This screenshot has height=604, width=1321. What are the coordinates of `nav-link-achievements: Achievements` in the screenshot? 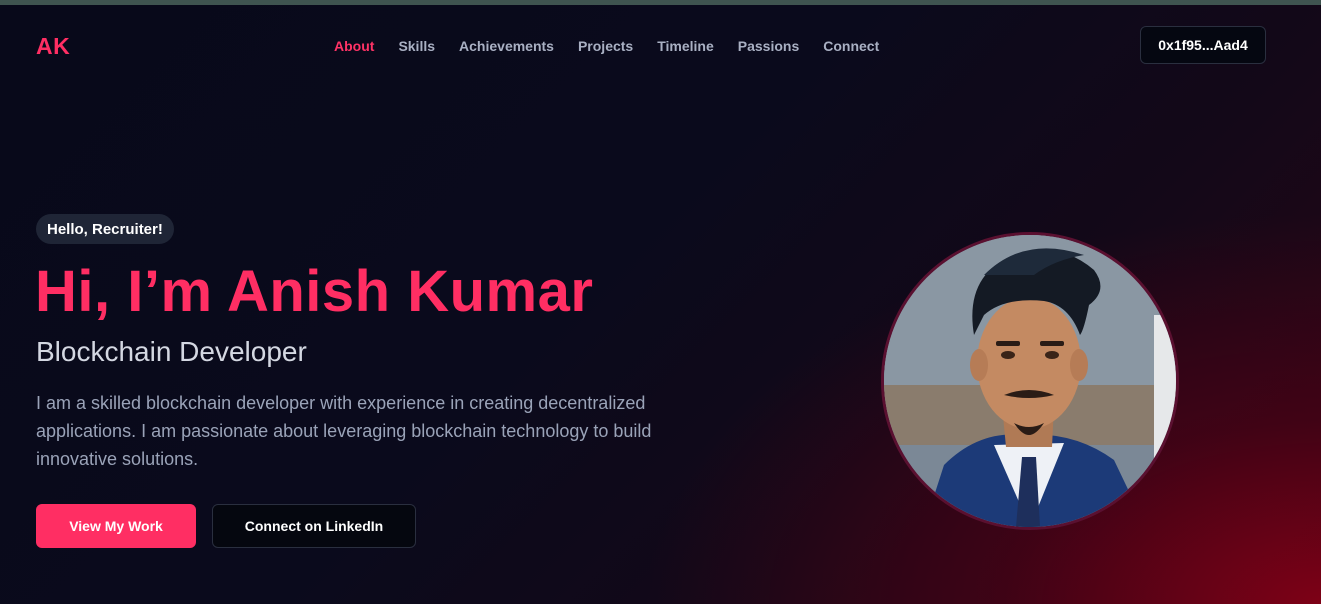 It's located at (506, 46).